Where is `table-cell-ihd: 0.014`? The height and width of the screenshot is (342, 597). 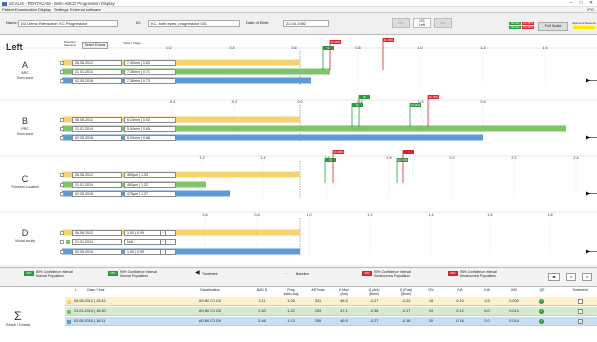
table-cell-ihd: 0.014 is located at coordinates (514, 311).